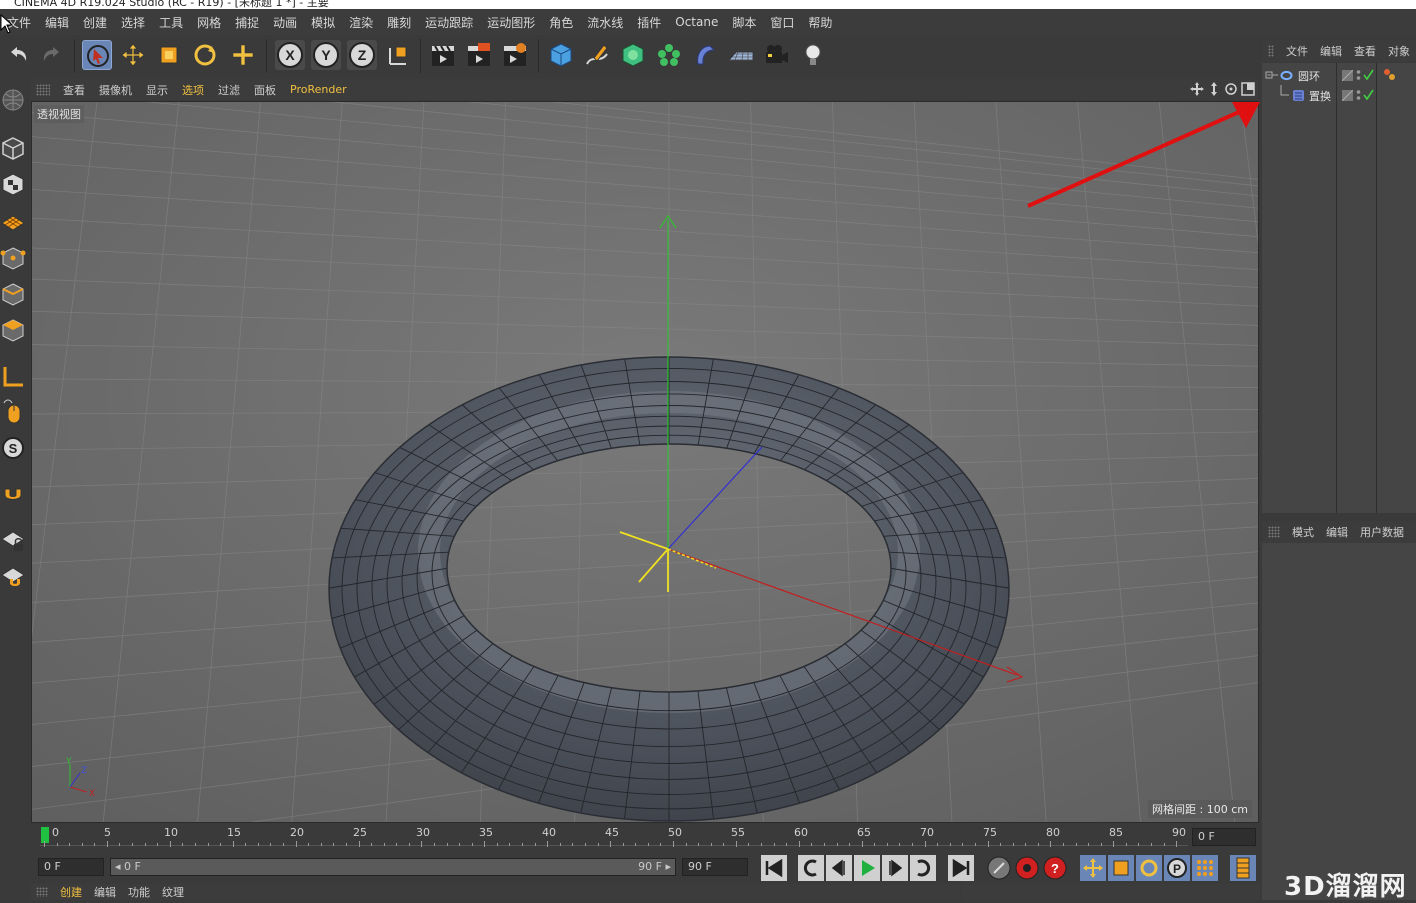 This screenshot has width=1416, height=903. Describe the element at coordinates (393, 867) in the screenshot. I see `range-slider: ◂ 0 F 90 F ▸` at that location.